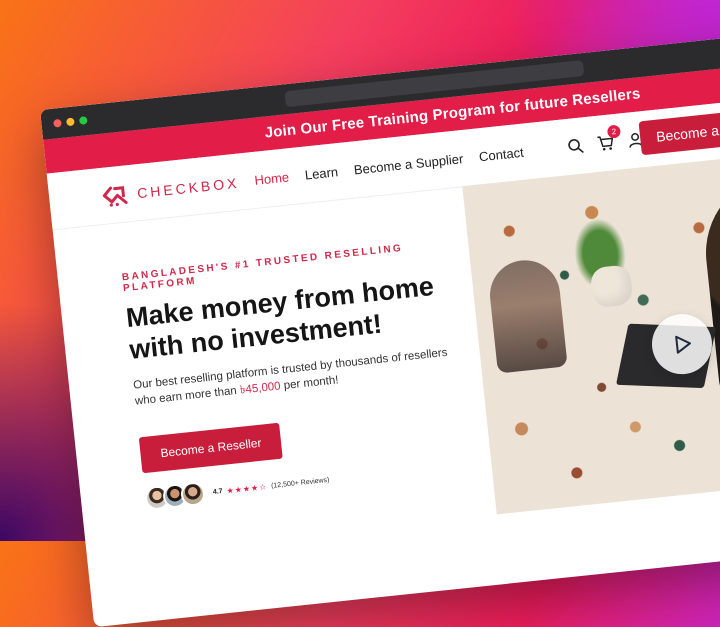  What do you see at coordinates (679, 130) in the screenshot?
I see `become-reseller-nav-button: Become a Reseller` at bounding box center [679, 130].